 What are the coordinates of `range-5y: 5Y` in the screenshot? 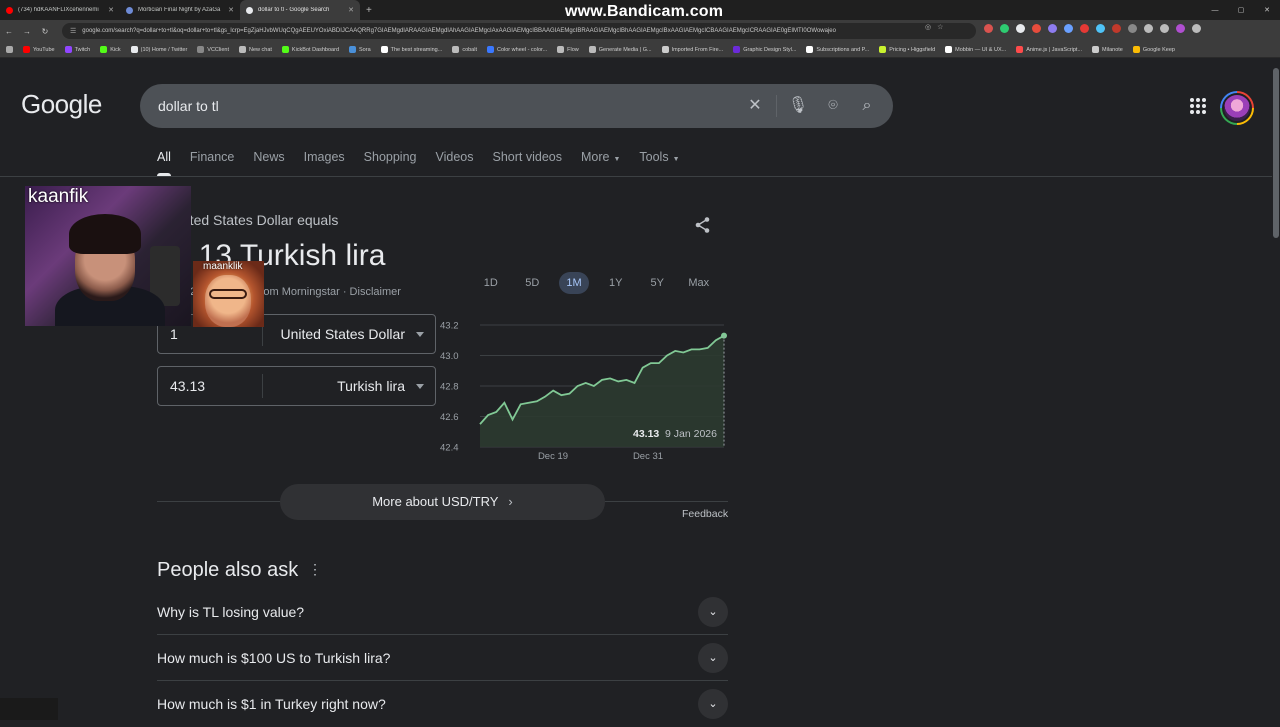 It's located at (658, 283).